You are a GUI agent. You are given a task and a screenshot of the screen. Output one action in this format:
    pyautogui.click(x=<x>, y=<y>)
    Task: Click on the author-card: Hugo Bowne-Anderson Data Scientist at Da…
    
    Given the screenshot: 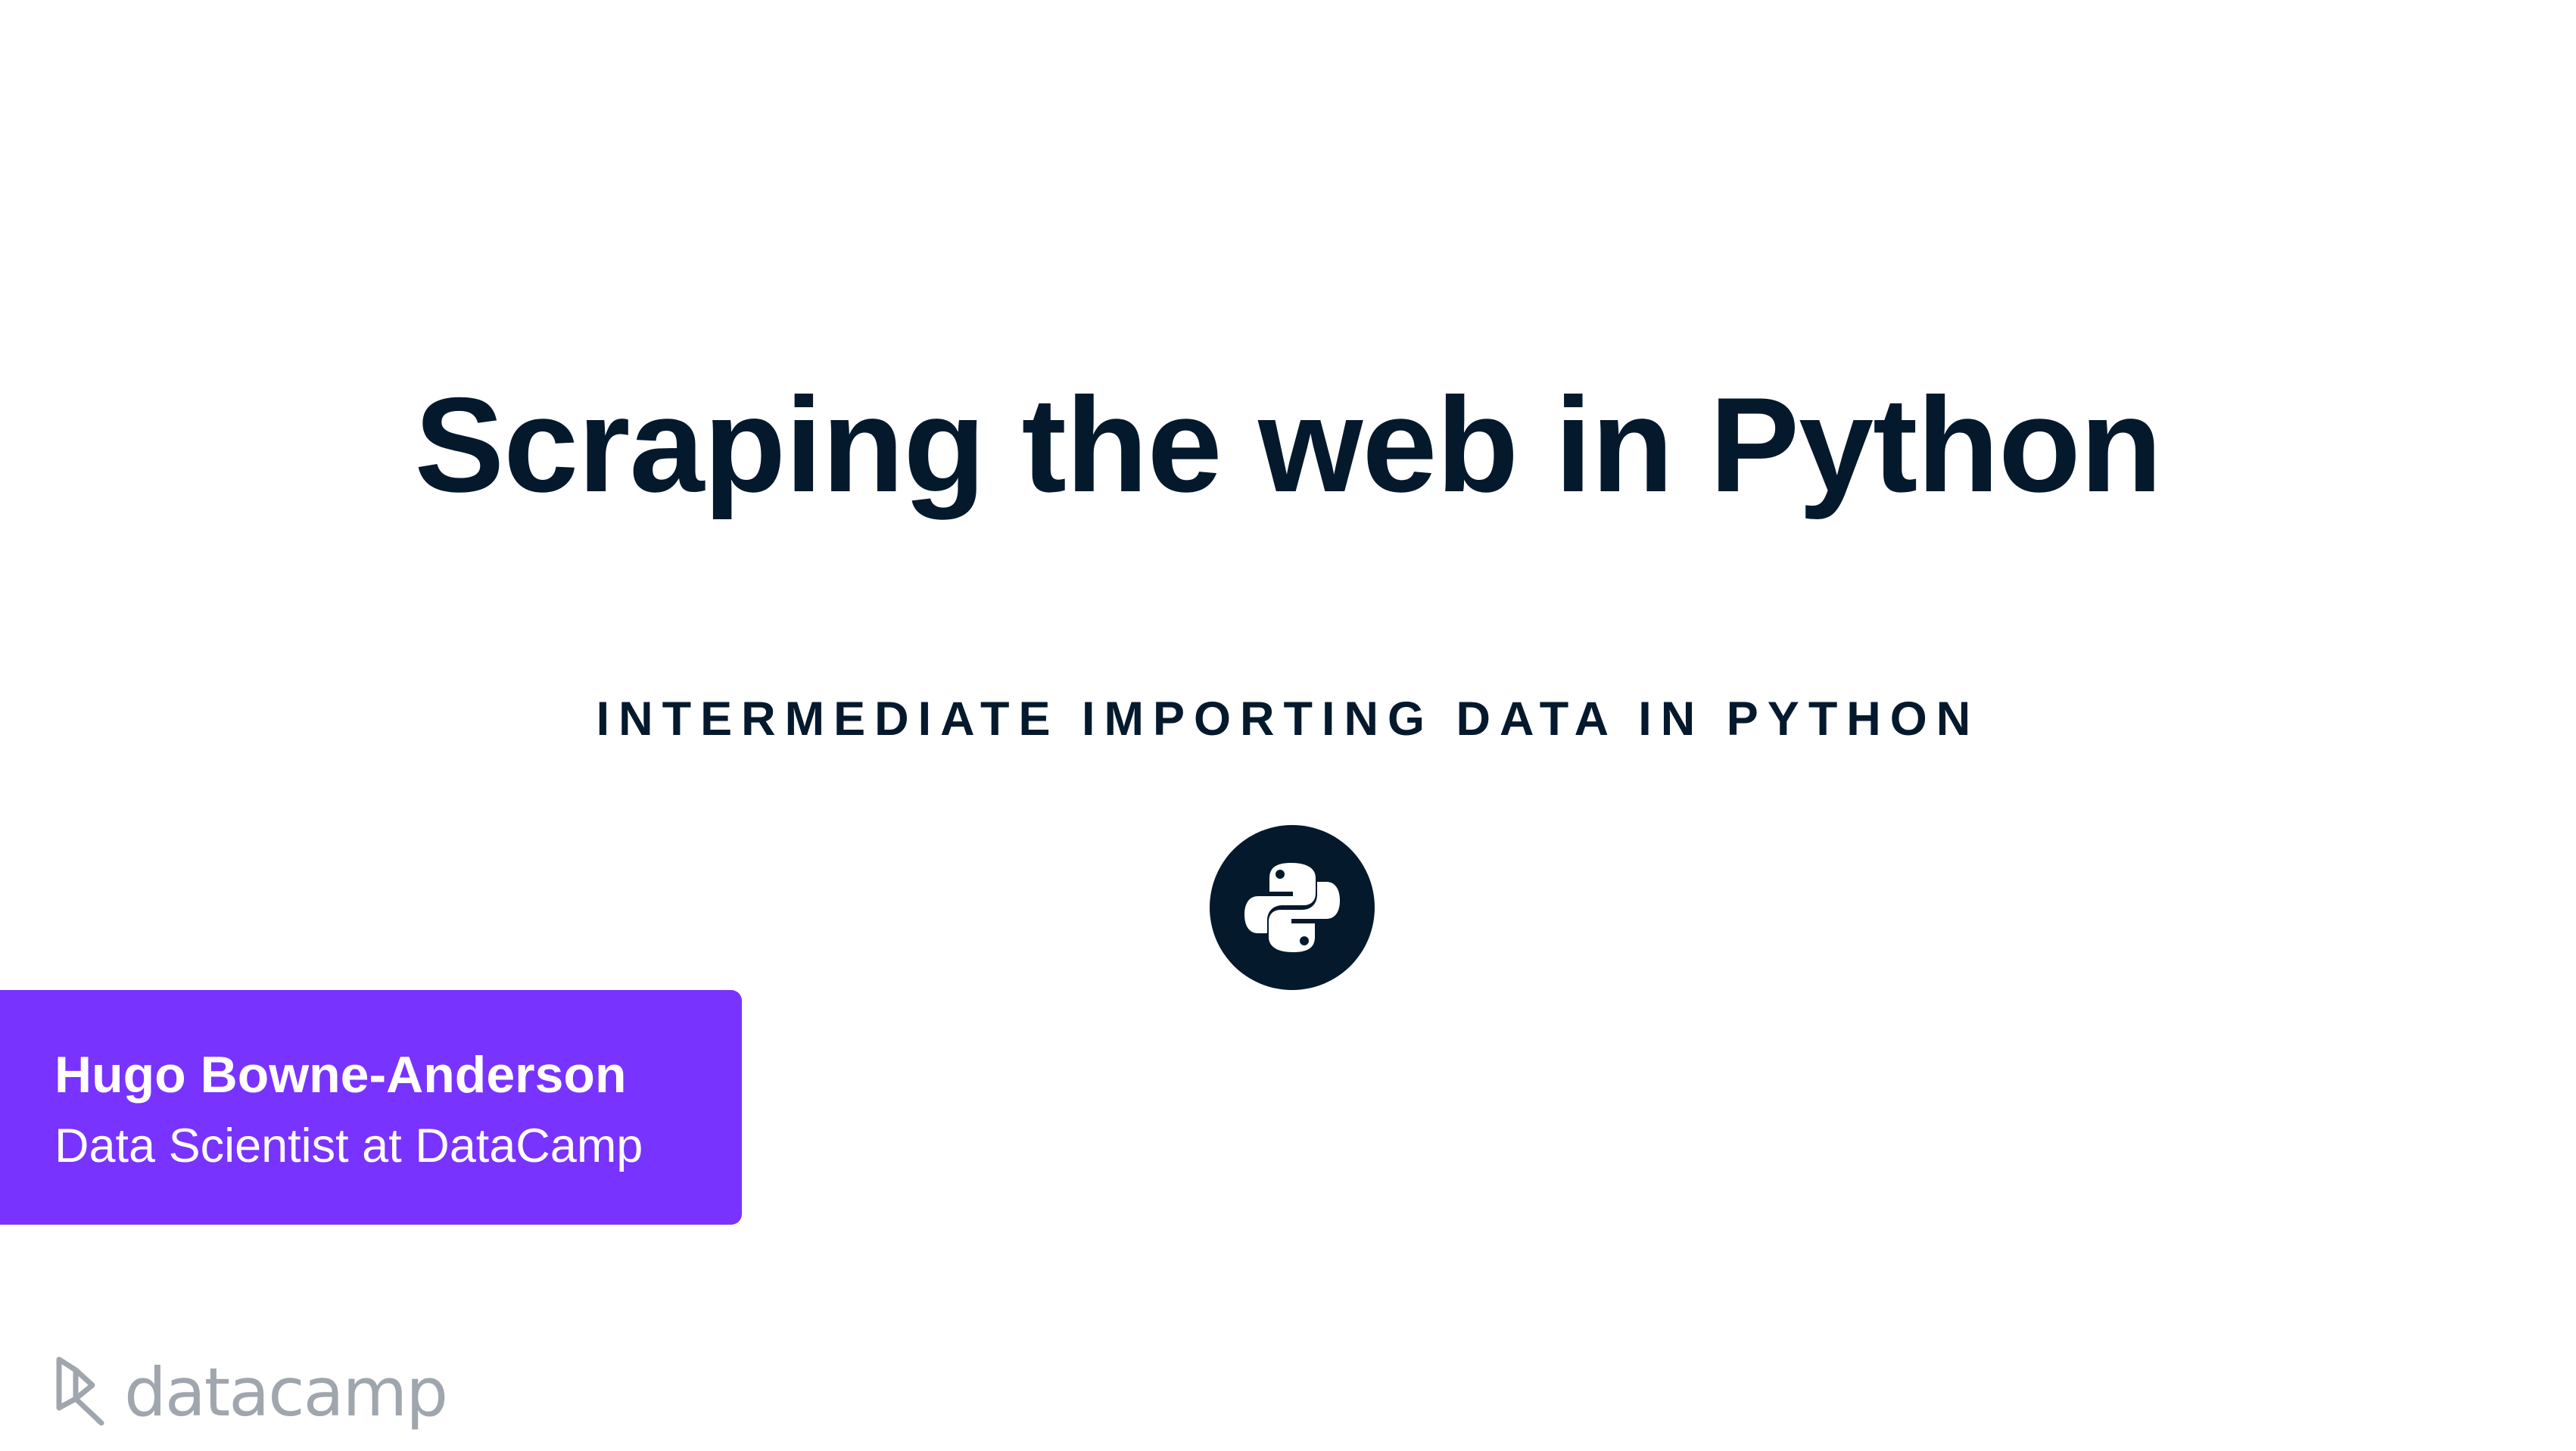 What is the action you would take?
    pyautogui.click(x=371, y=1107)
    